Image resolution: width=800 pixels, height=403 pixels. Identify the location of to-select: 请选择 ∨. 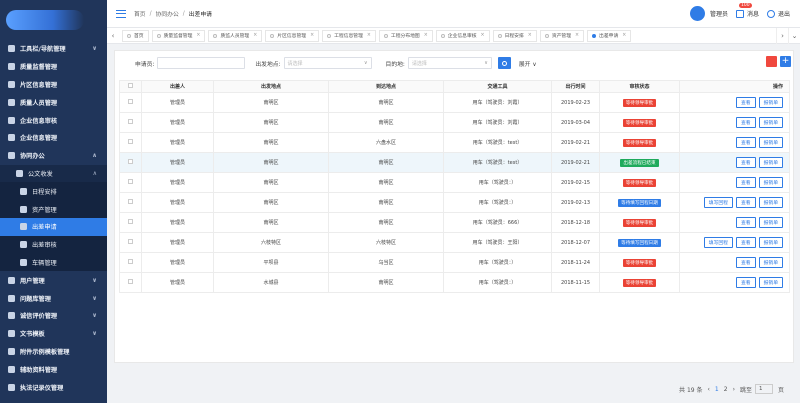
(449, 63).